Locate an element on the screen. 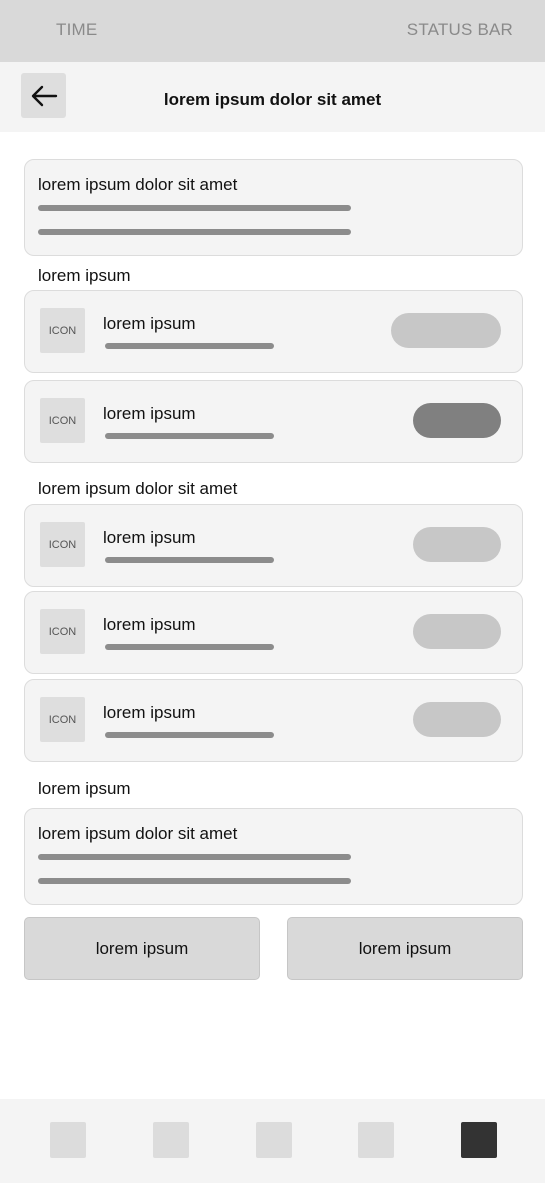 The height and width of the screenshot is (1183, 545). status-indicators: STATUS BAR is located at coordinates (459, 29).